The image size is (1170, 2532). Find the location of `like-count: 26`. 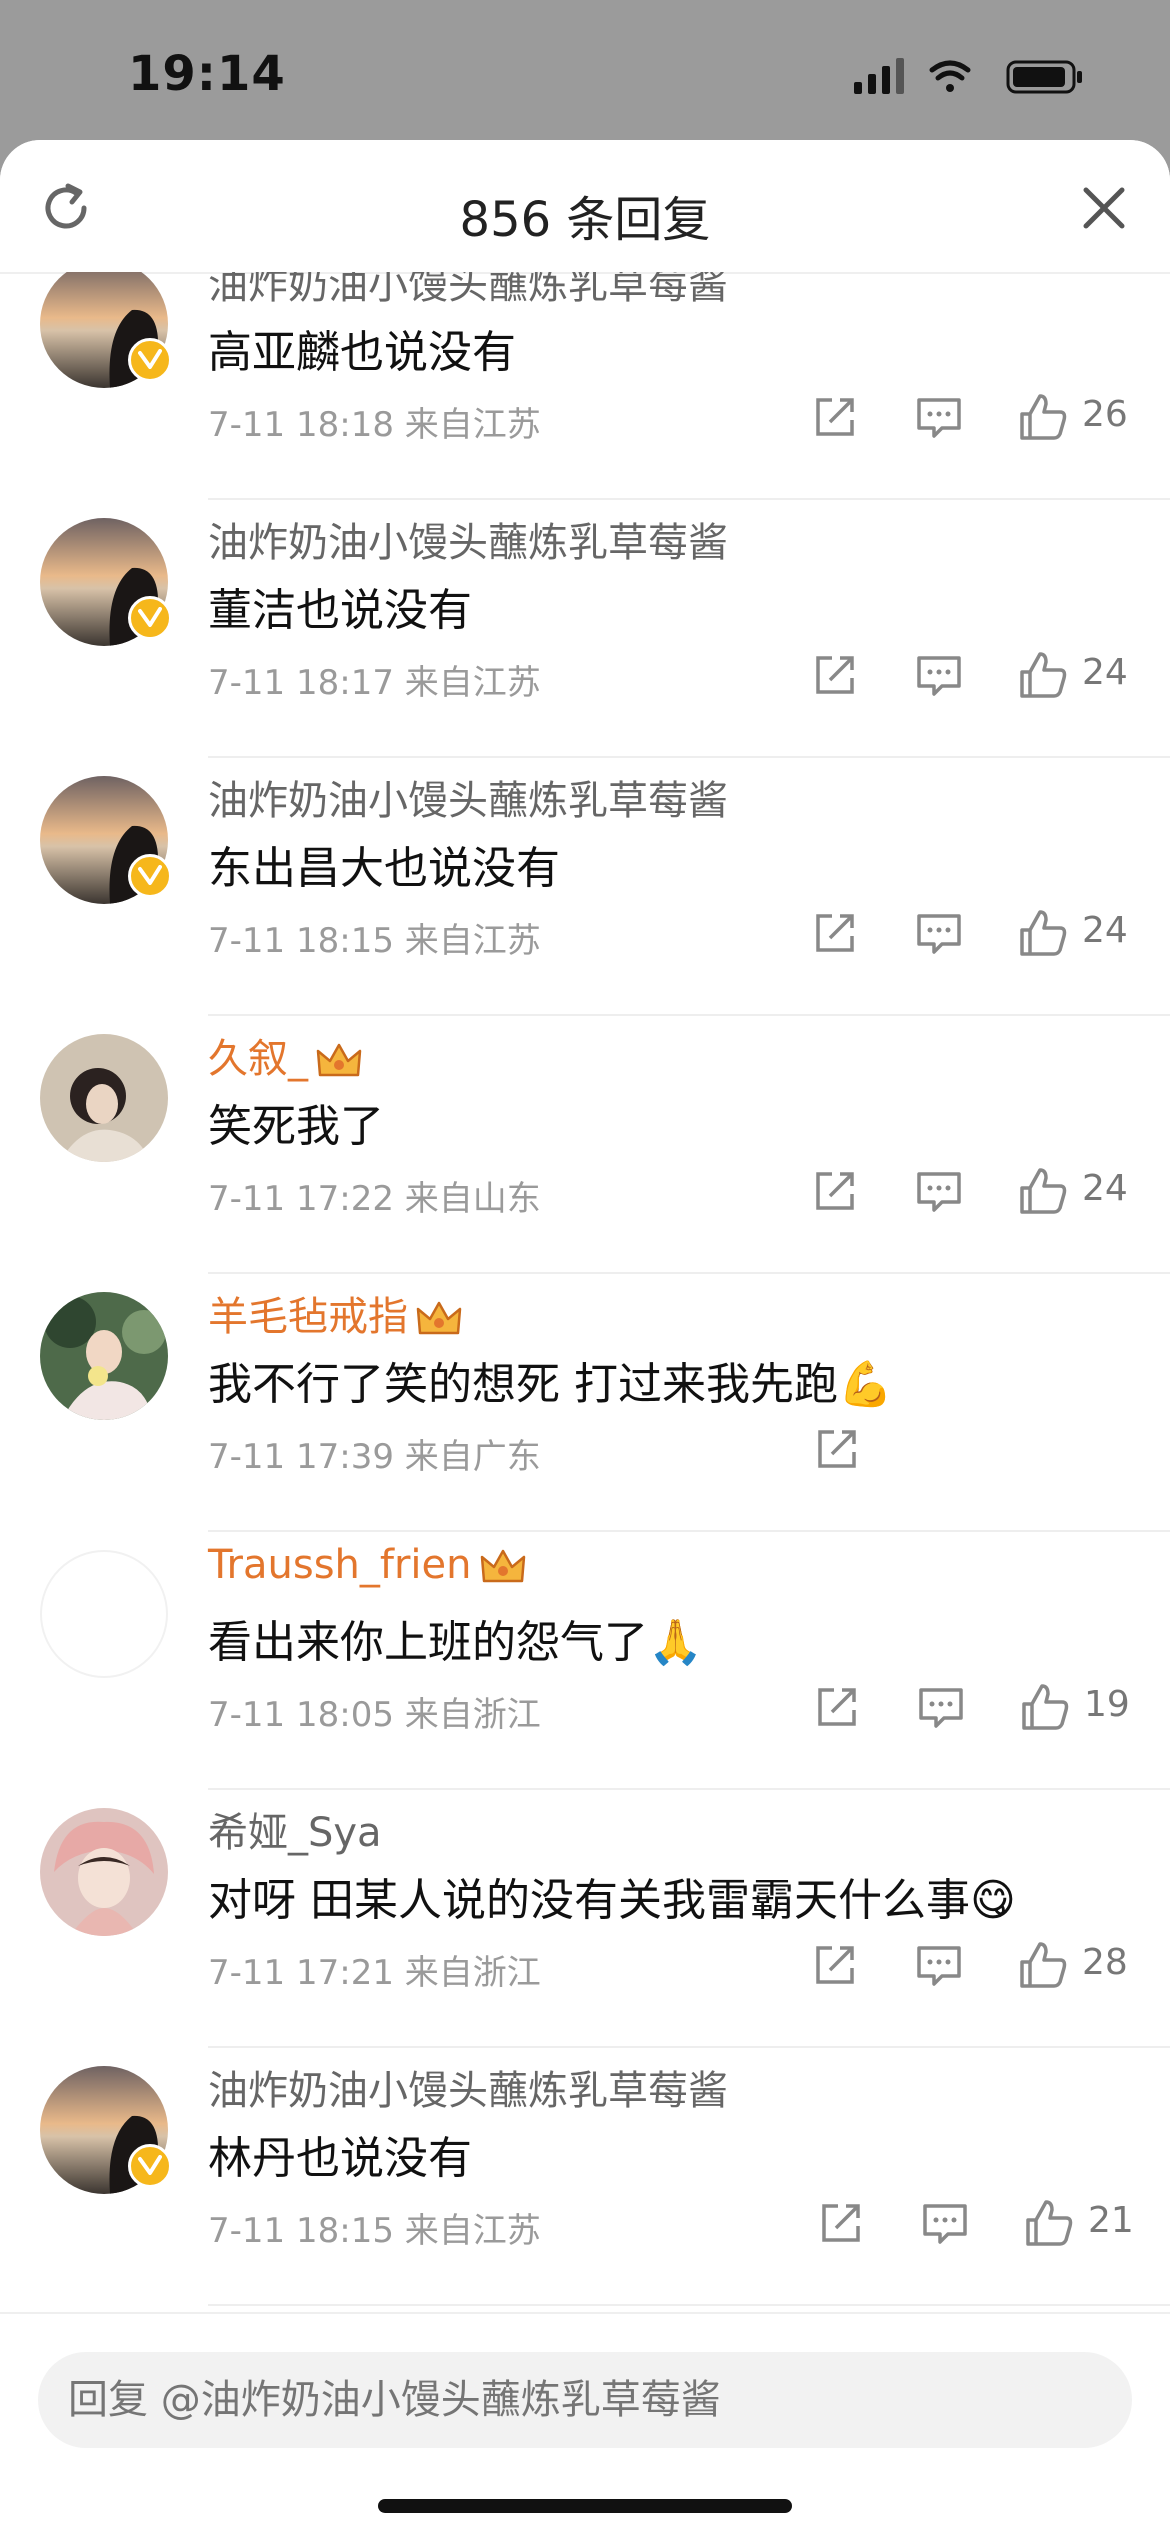

like-count: 26 is located at coordinates (1105, 414).